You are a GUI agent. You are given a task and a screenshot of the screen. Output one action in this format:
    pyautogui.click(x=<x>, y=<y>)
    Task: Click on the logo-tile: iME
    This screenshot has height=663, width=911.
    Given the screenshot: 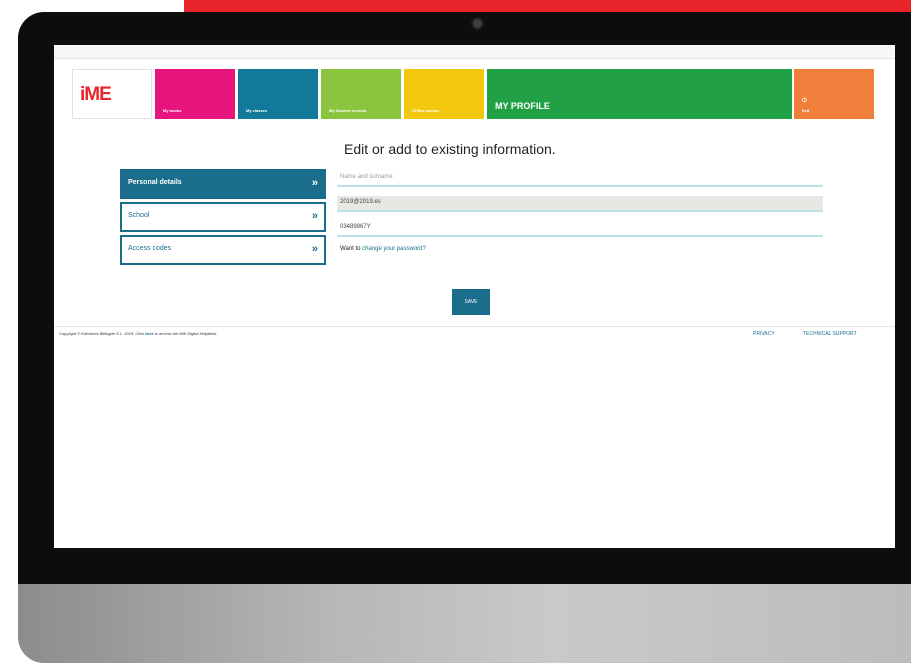 What is the action you would take?
    pyautogui.click(x=112, y=94)
    